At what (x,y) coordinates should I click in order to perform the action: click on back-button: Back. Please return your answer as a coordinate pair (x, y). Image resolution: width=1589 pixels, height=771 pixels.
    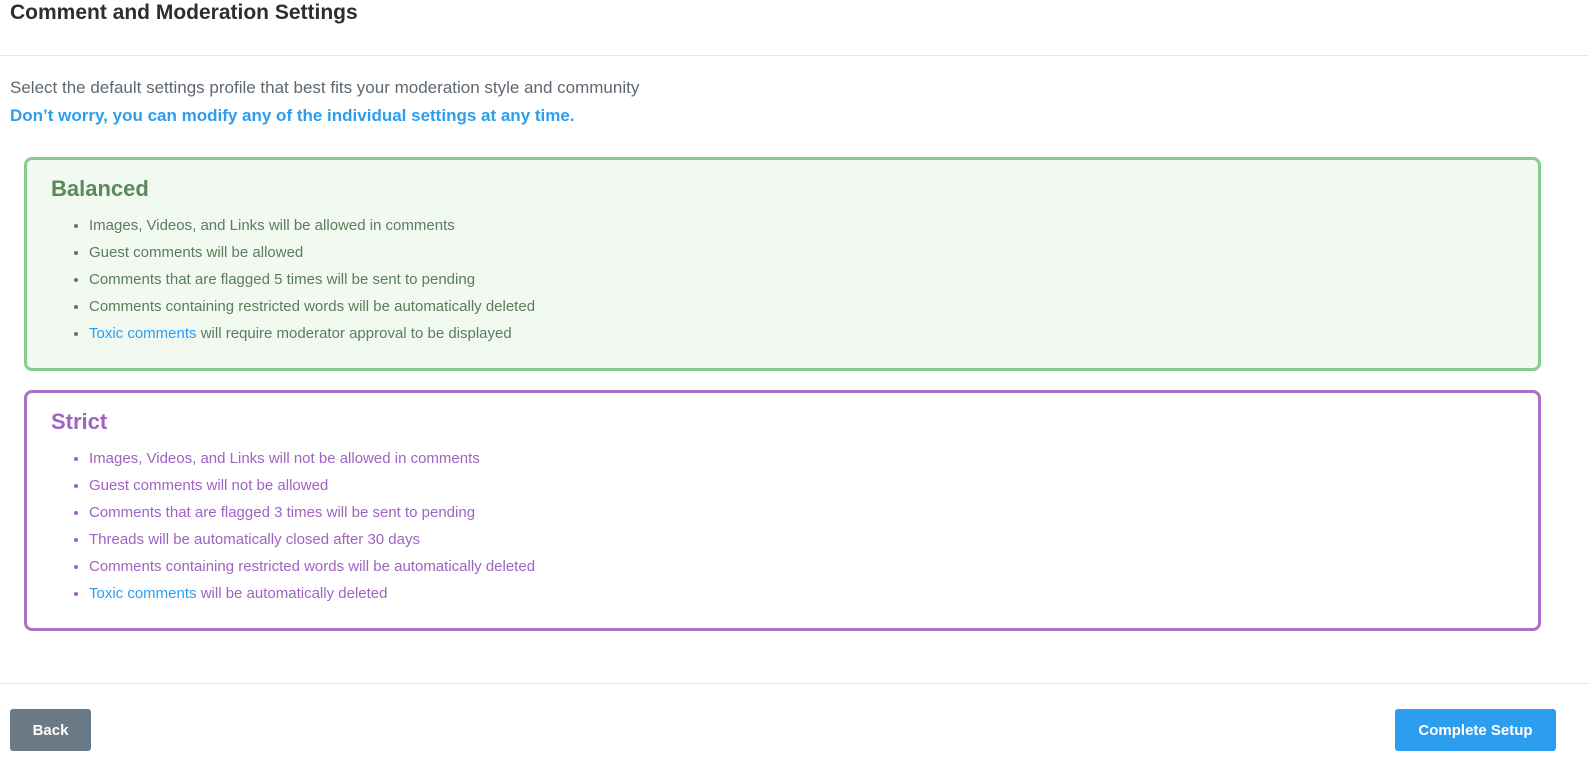
    Looking at the image, I should click on (50, 730).